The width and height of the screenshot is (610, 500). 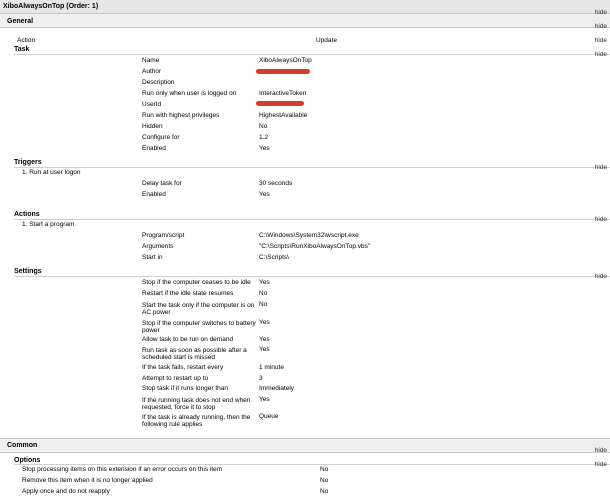 I want to click on common-header, so click(x=305, y=445).